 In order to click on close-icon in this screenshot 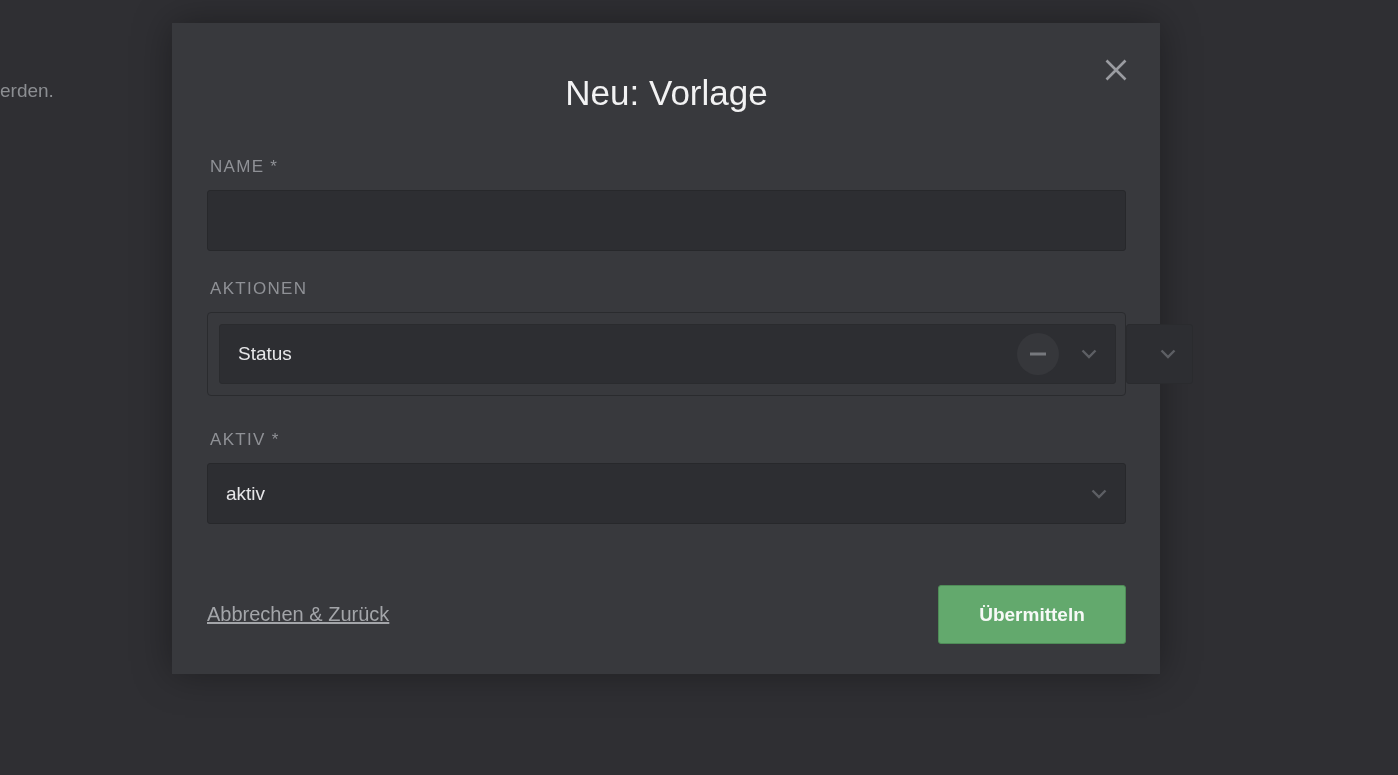, I will do `click(1116, 70)`.